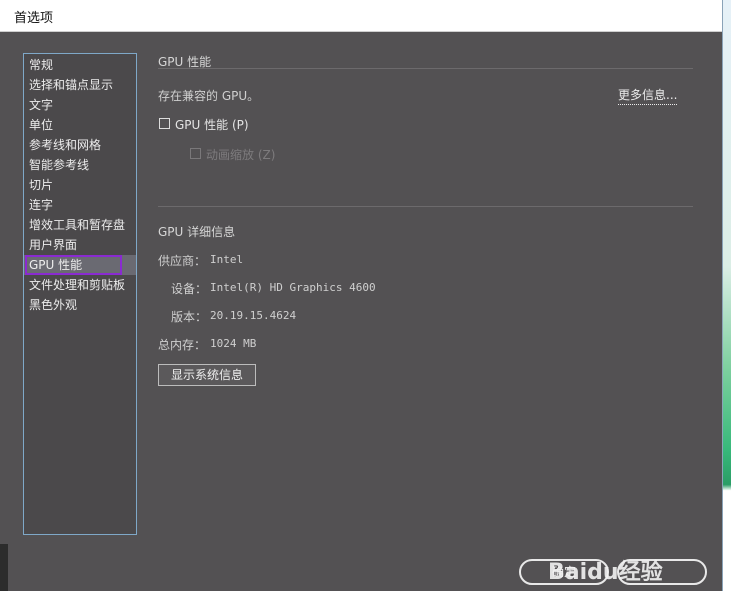 The image size is (731, 591). Describe the element at coordinates (164, 123) in the screenshot. I see `gpu-performance-checkbox` at that location.